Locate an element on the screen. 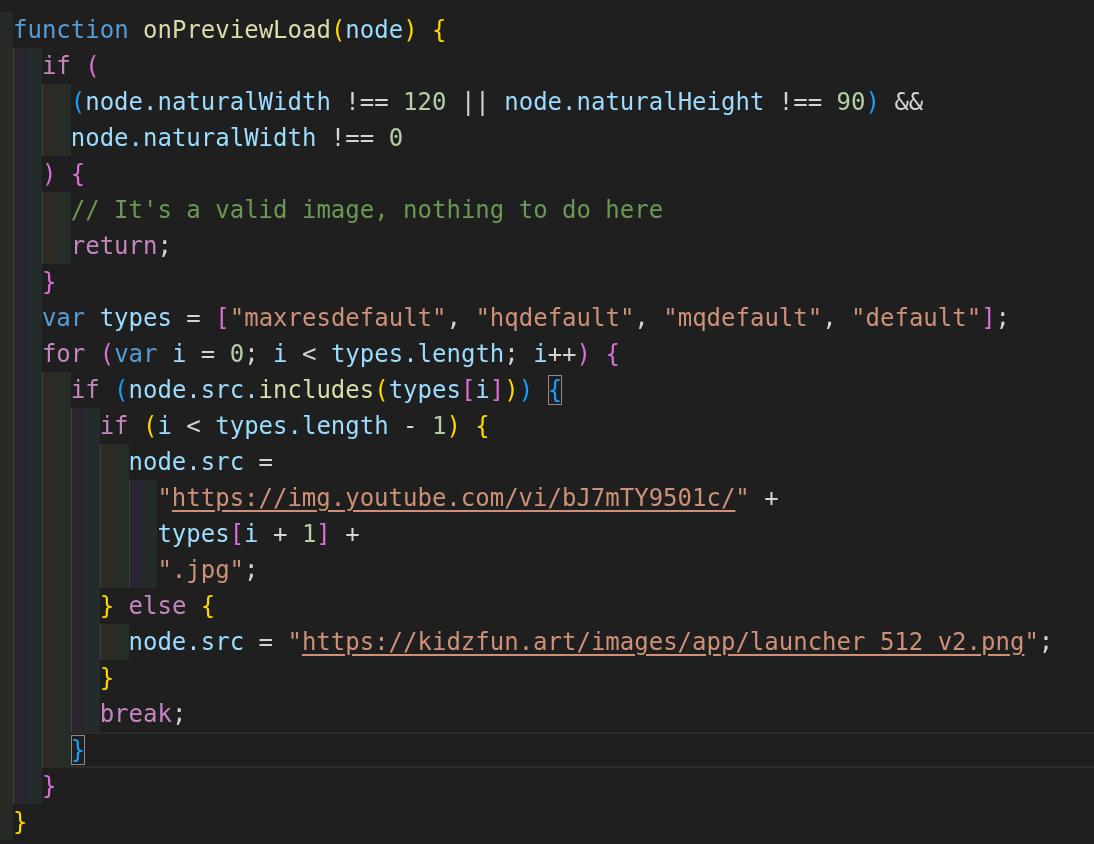 The height and width of the screenshot is (844, 1094). code-line: if (node.src.includes(types[i])) { is located at coordinates (316, 390).